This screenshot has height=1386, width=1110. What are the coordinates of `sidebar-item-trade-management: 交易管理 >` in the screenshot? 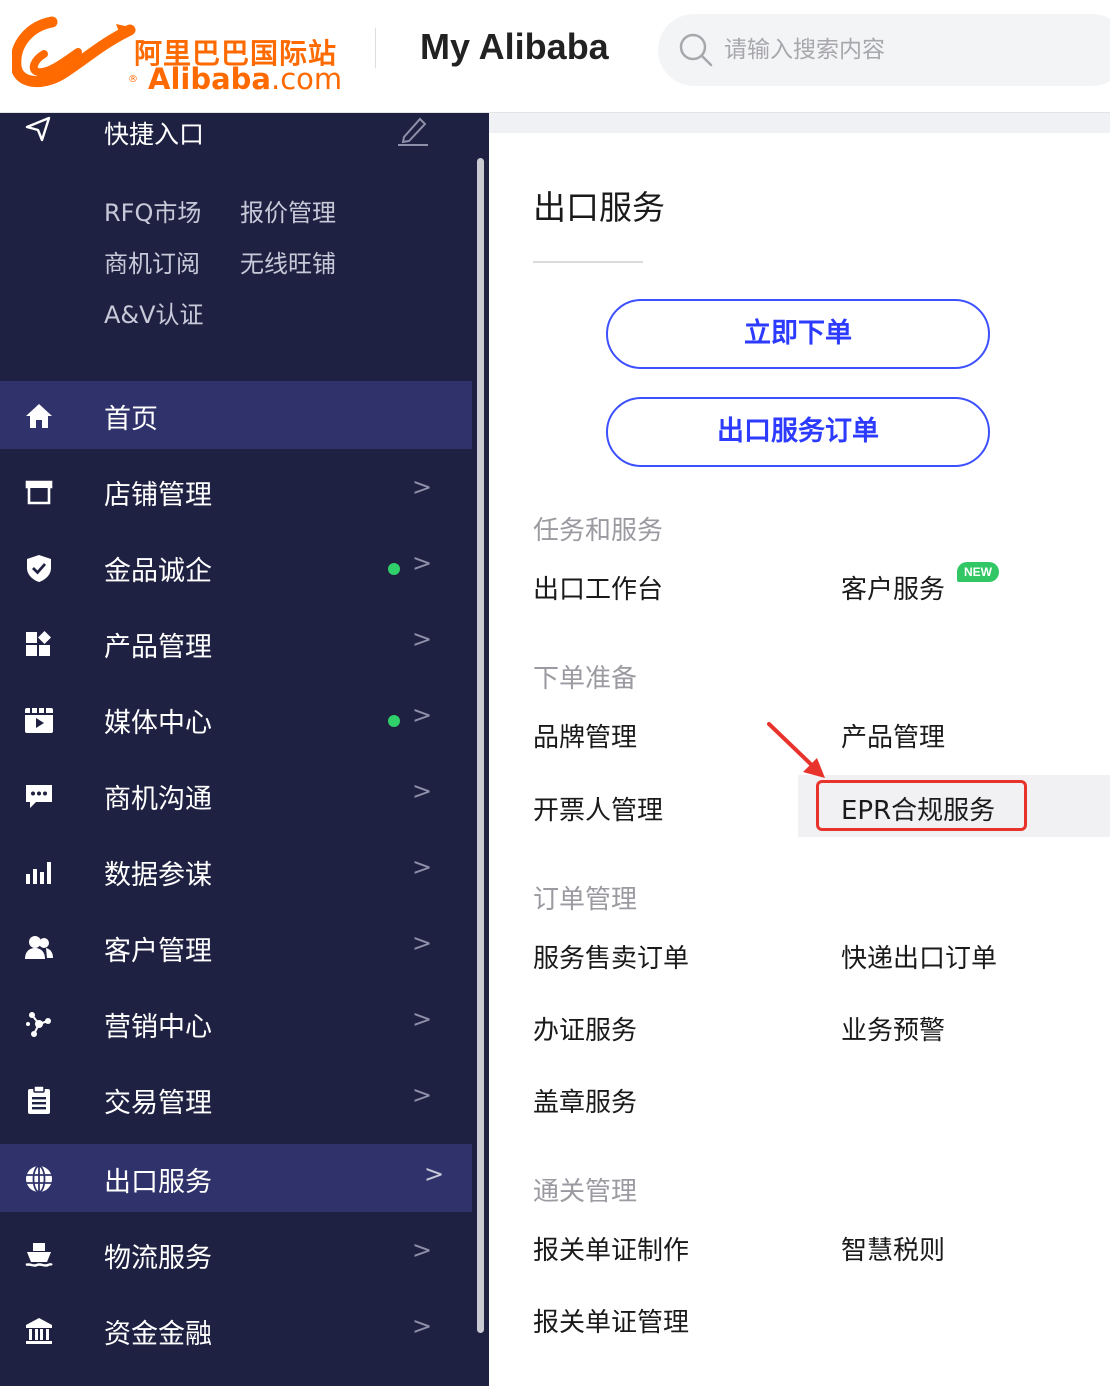 It's located at (236, 1099).